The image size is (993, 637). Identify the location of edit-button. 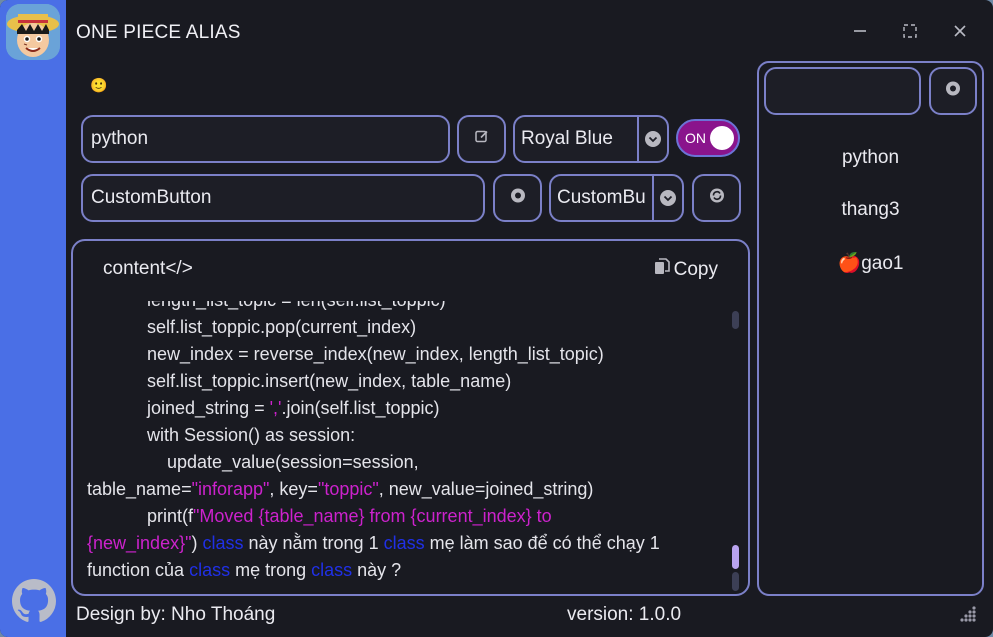
(481, 139).